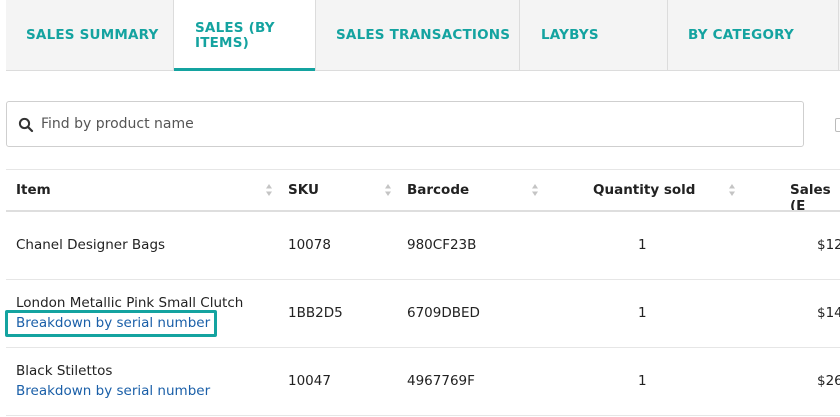  I want to click on tab-label: BY CATEGORY, so click(741, 34).